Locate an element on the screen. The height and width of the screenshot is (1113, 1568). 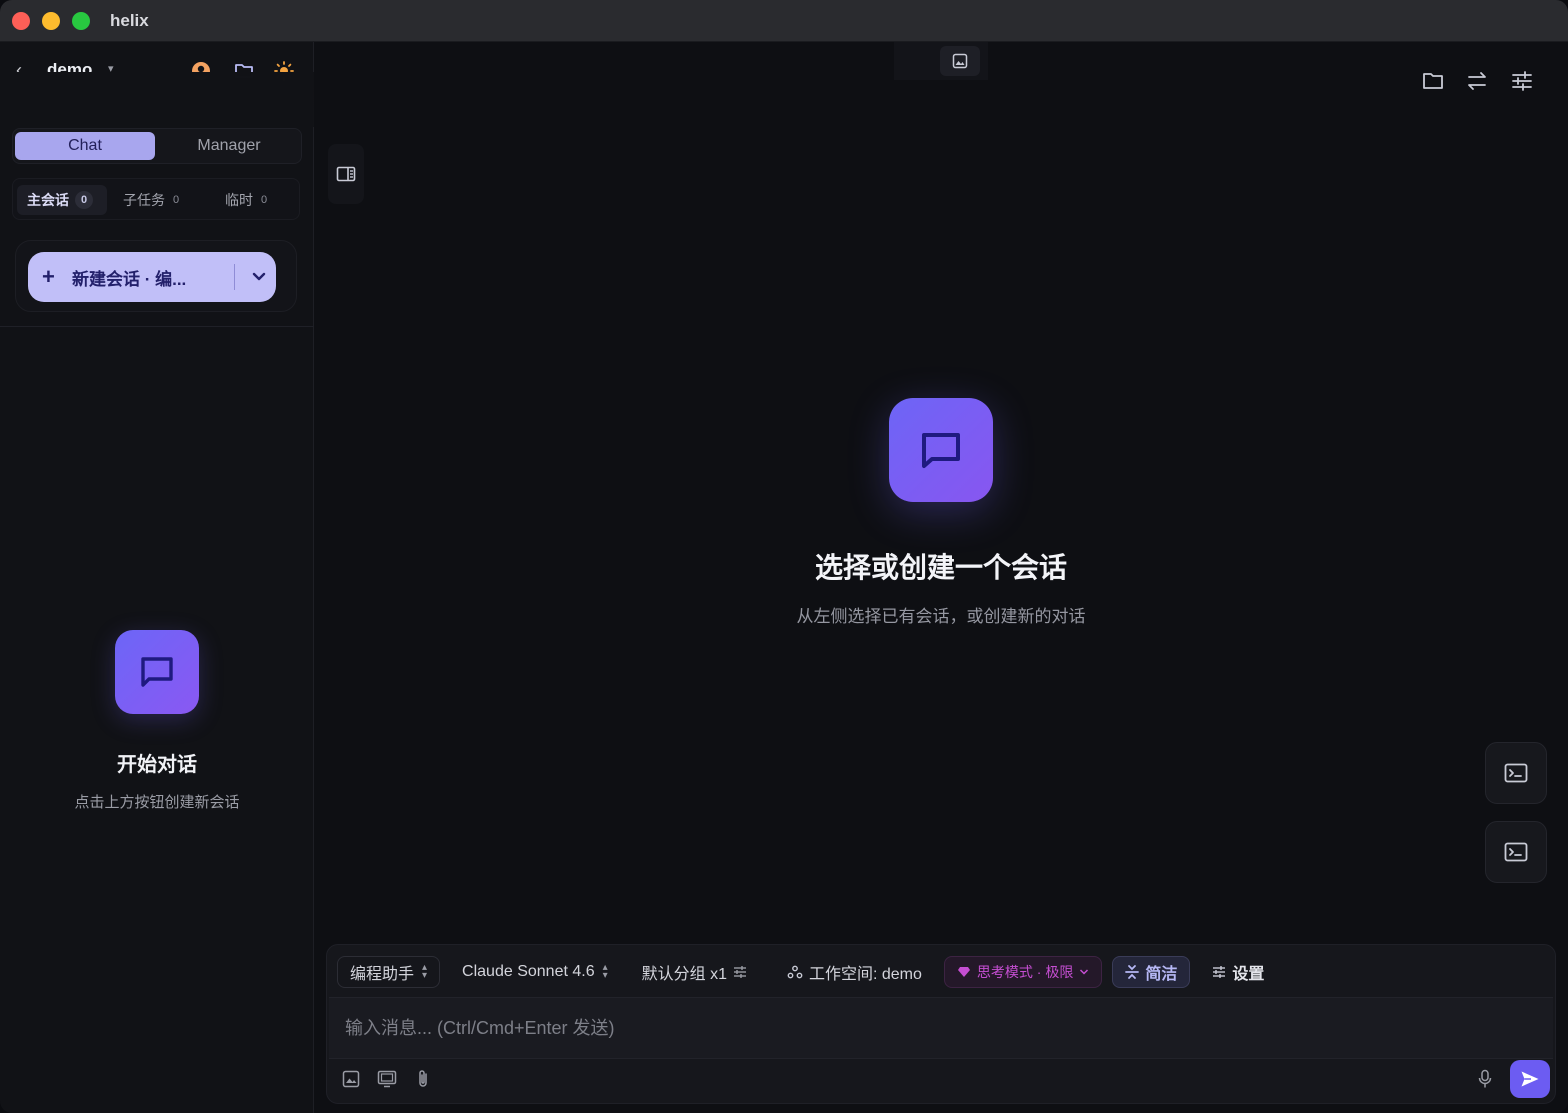
concise-toggle: 简洁 is located at coordinates (1151, 972).